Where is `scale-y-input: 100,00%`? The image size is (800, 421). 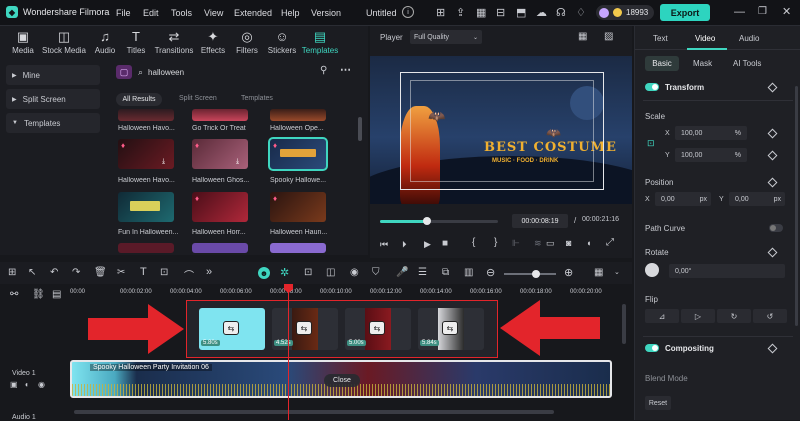 scale-y-input: 100,00% is located at coordinates (711, 155).